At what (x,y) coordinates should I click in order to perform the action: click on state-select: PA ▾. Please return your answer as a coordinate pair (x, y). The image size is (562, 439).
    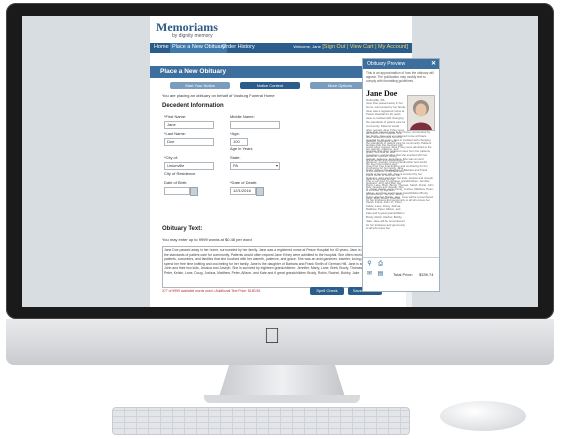
    Looking at the image, I should click on (255, 166).